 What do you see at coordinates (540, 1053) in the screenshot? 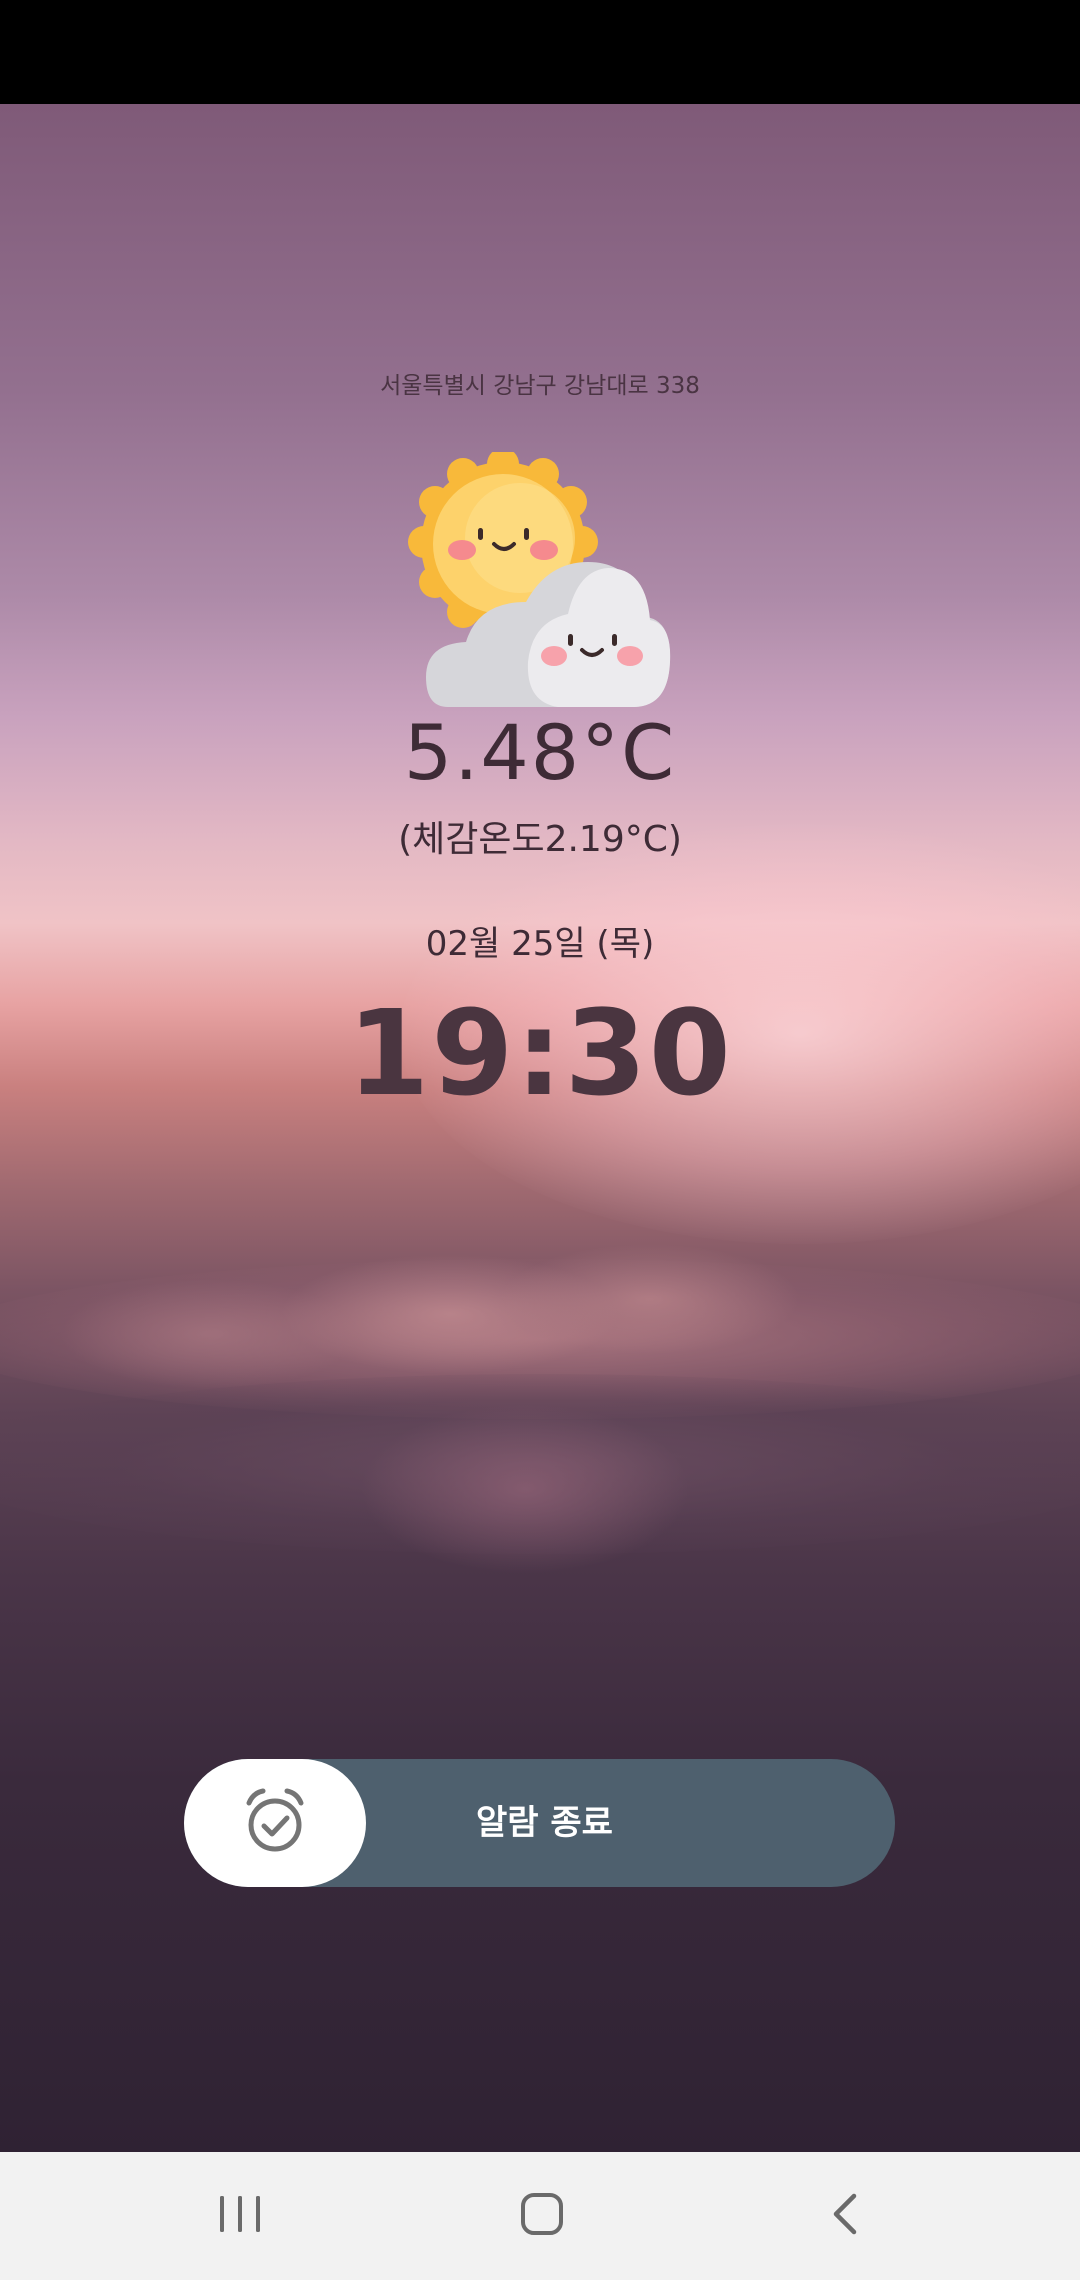
I see `time-label: 19:30` at bounding box center [540, 1053].